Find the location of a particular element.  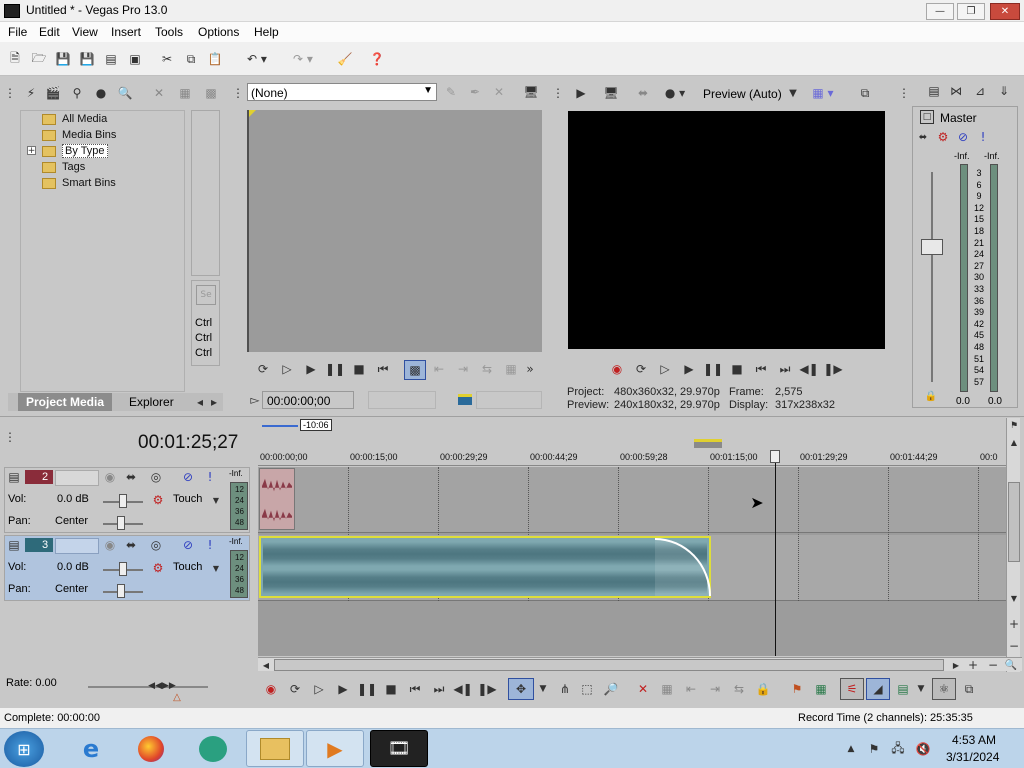

marker-flag-icon: ⚑ is located at coordinates (1014, 426).